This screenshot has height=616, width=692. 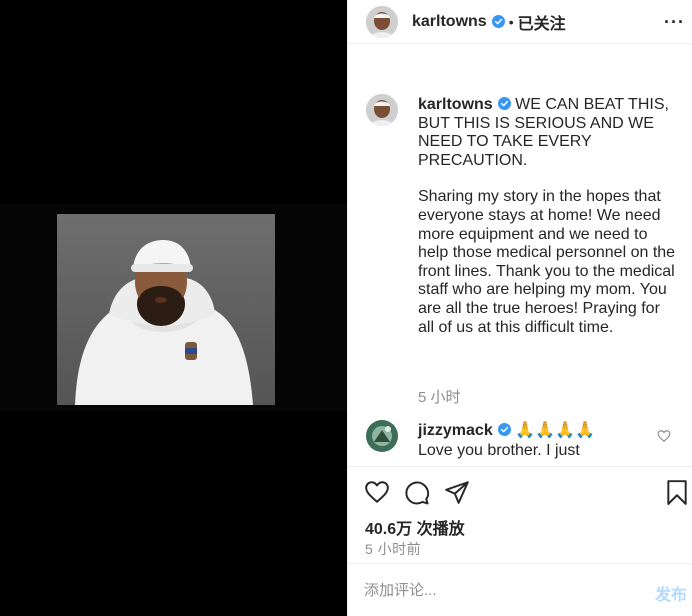 What do you see at coordinates (538, 441) in the screenshot?
I see `comment-text: jizzymack 🙏🙏🙏🙏 Love you brother. I just` at bounding box center [538, 441].